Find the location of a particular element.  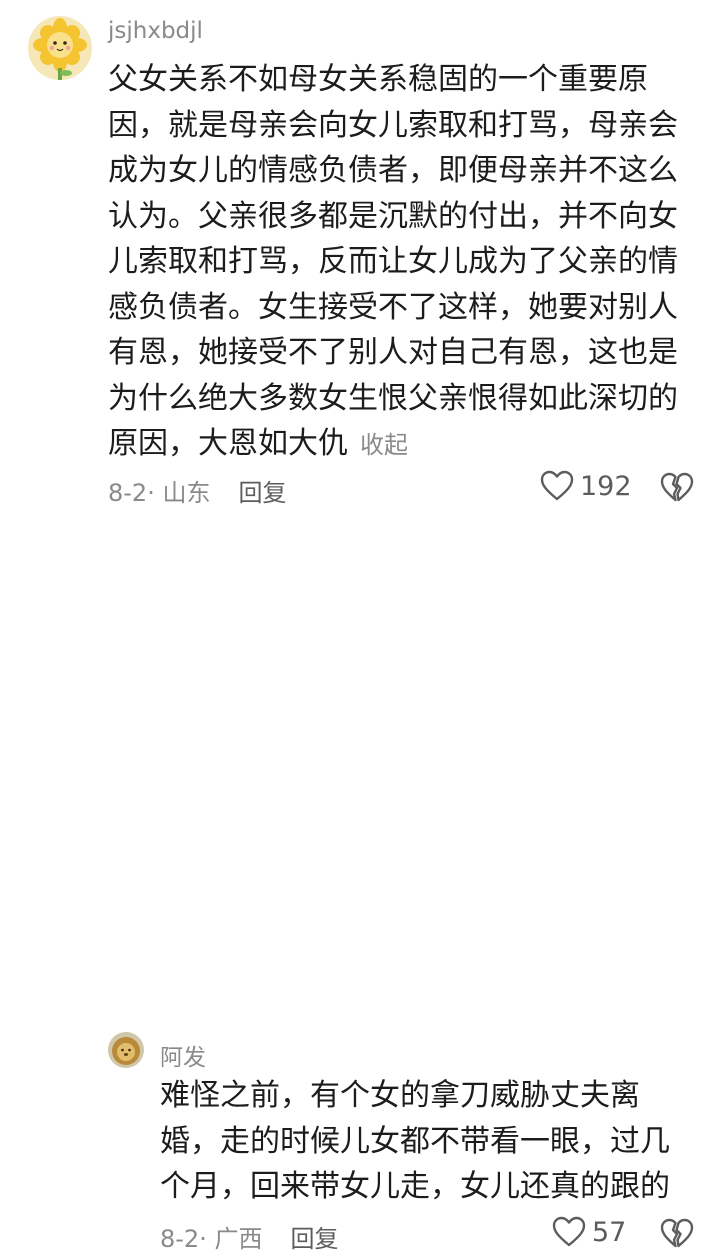

comment-line: 儿索取和打骂，反而让女儿成为了父亲的情 is located at coordinates (393, 261).